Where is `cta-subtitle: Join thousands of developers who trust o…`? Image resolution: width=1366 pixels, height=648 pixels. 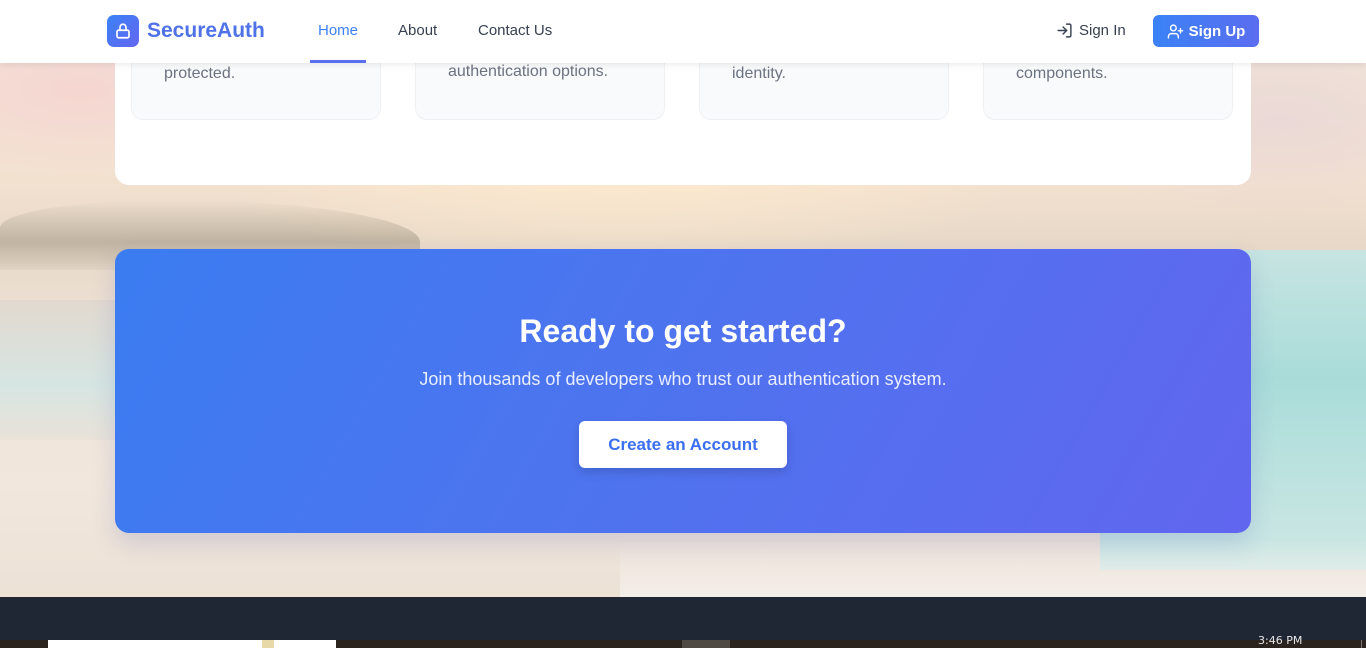
cta-subtitle: Join thousands of developers who trust o… is located at coordinates (683, 379).